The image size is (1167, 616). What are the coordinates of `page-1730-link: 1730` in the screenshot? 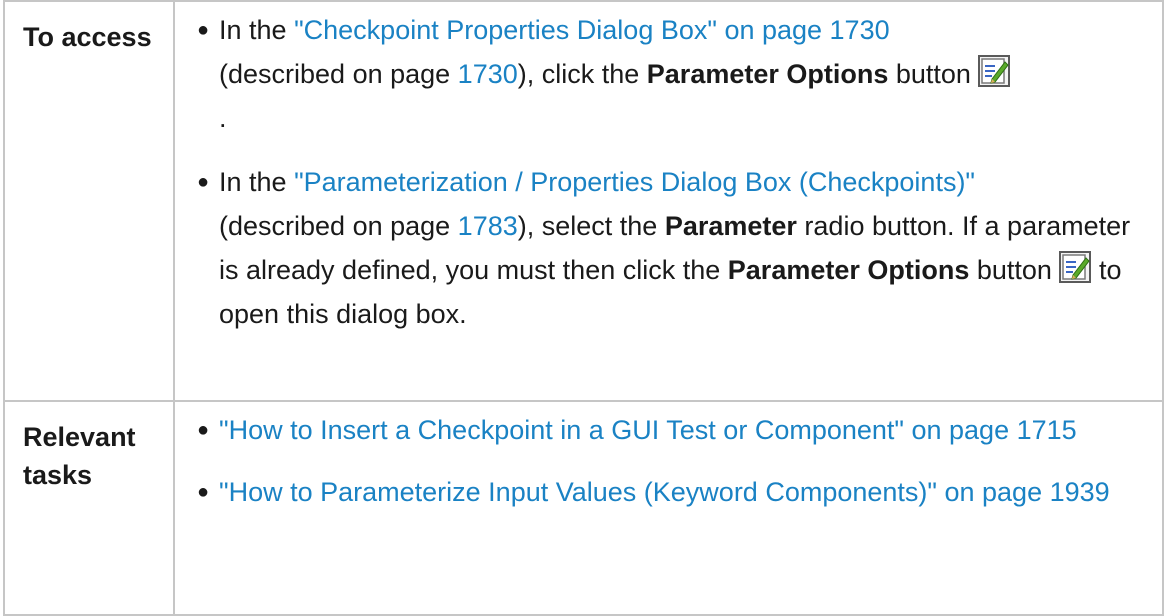 It's located at (488, 74).